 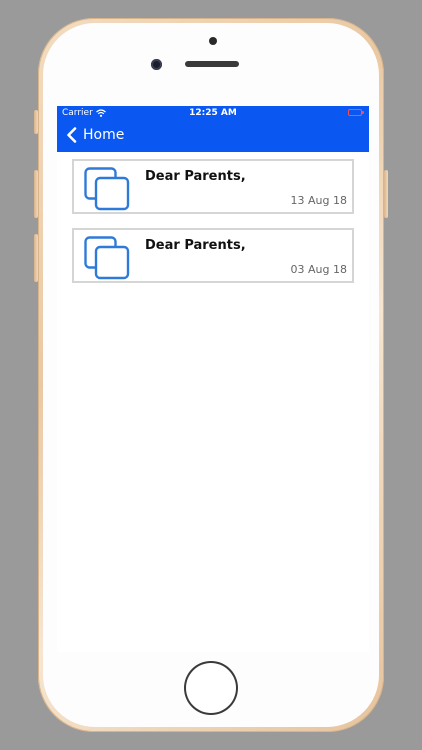 I want to click on volume-down-button, so click(x=36, y=258).